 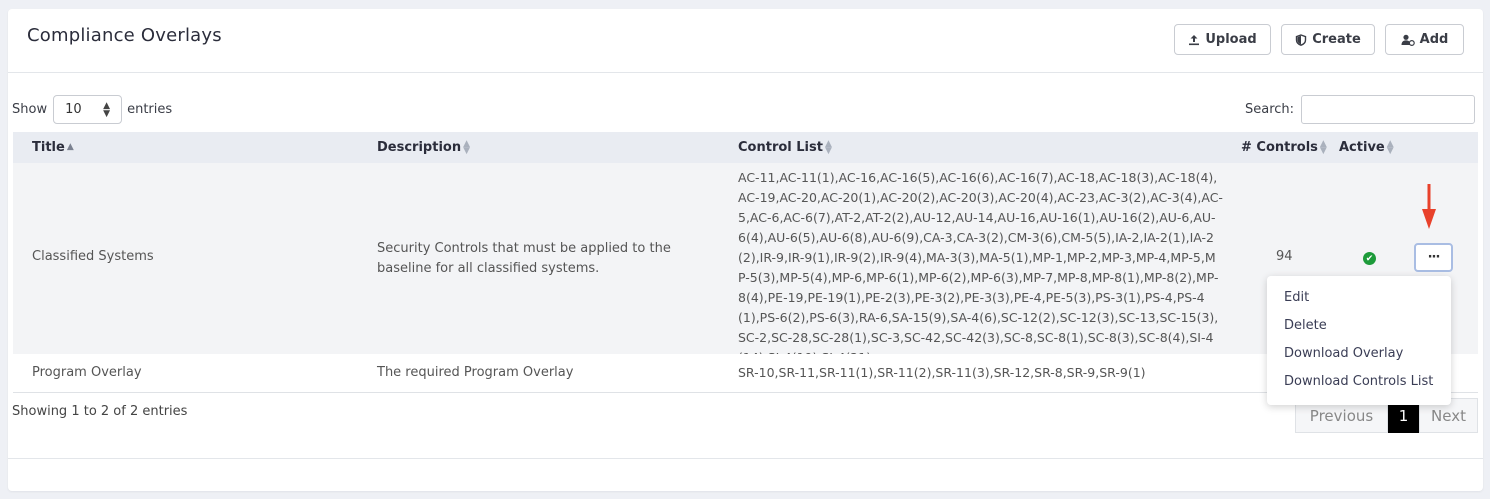 I want to click on upload-label: Upload, so click(x=1231, y=39).